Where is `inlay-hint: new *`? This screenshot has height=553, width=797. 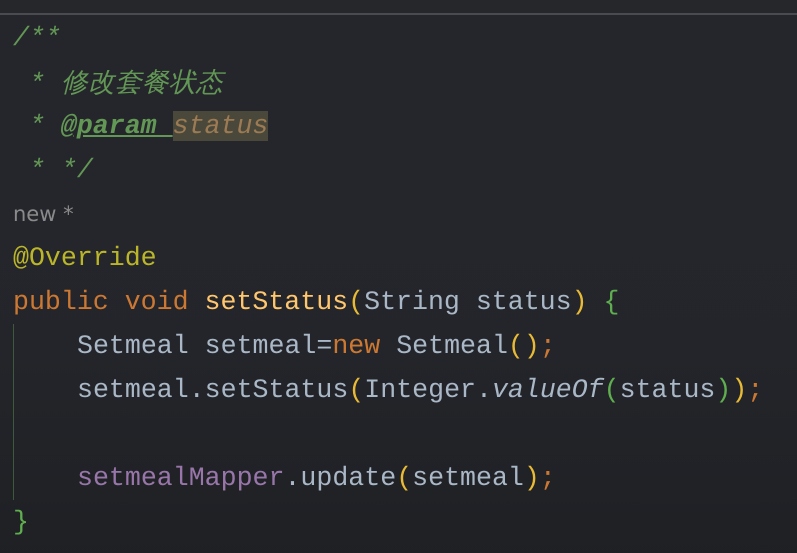
inlay-hint: new * is located at coordinates (43, 214).